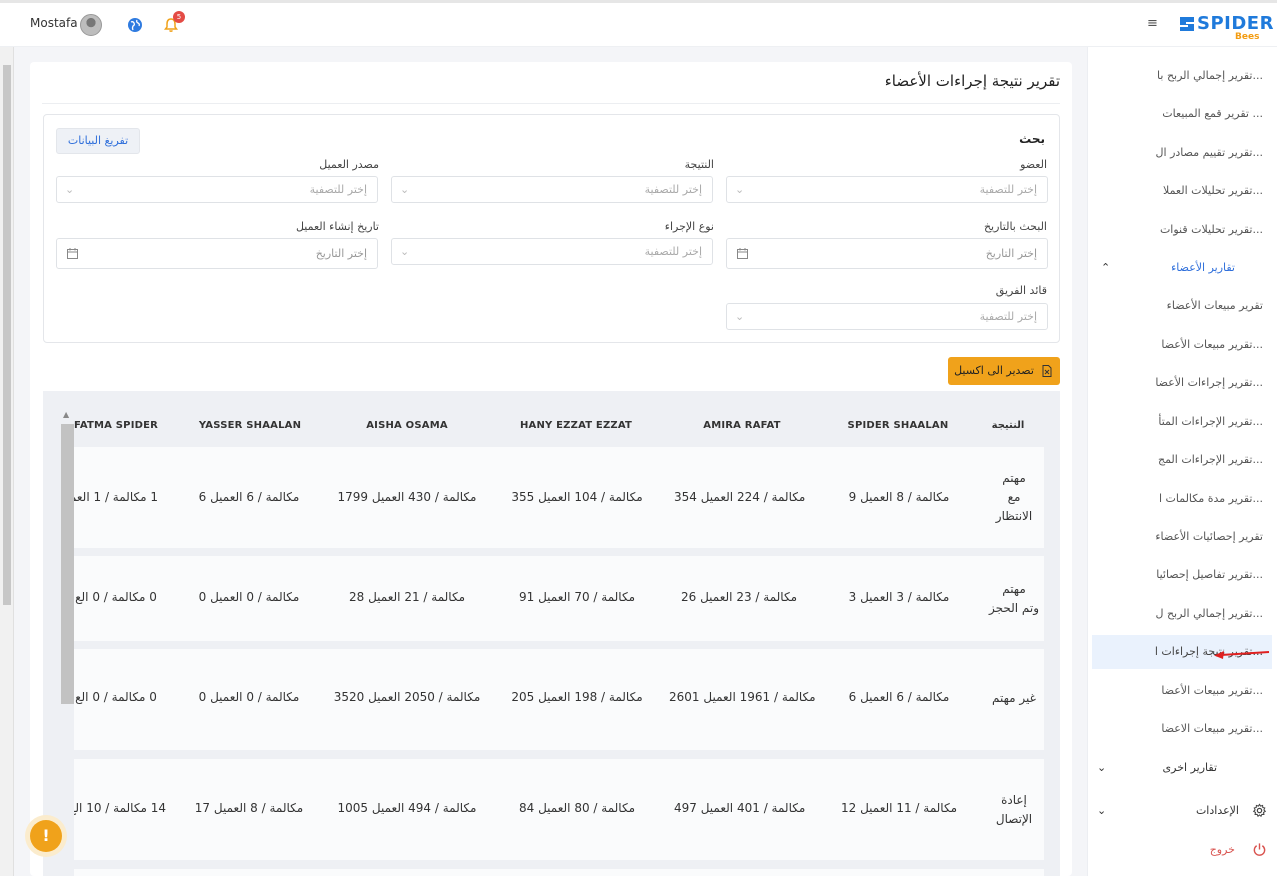  What do you see at coordinates (576, 425) in the screenshot?
I see `column-header: HANY EZZAT EZZAT` at bounding box center [576, 425].